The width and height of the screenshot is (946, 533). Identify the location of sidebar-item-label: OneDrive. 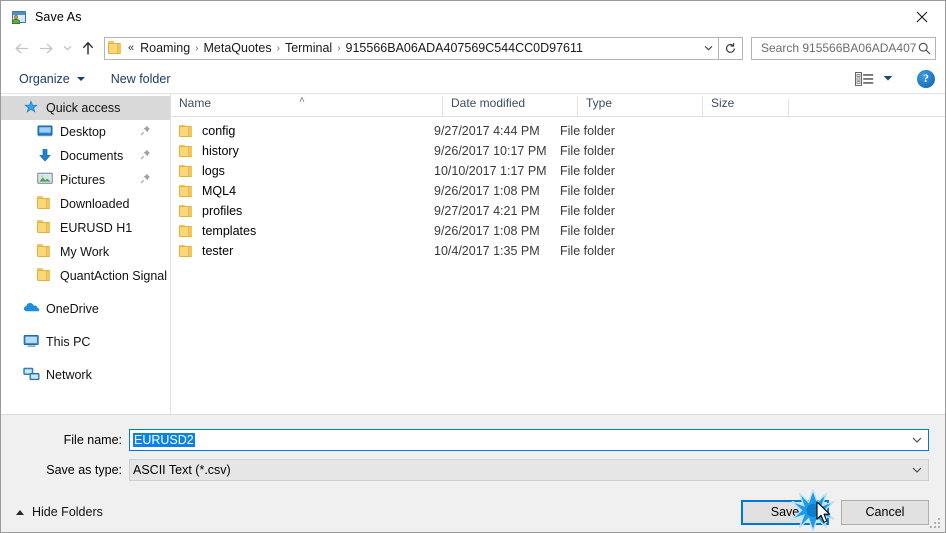
(72, 309).